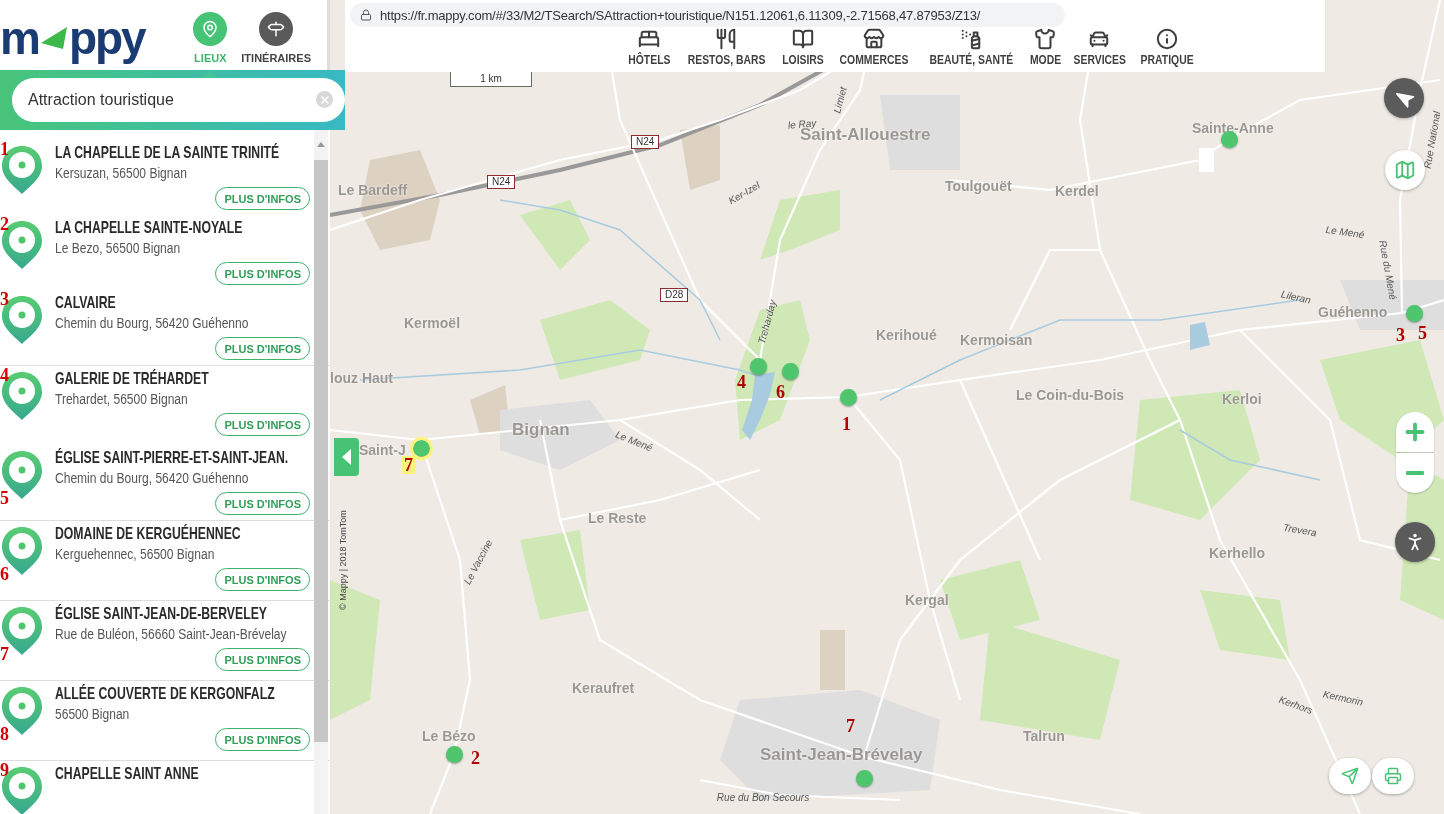  Describe the element at coordinates (1044, 736) in the screenshot. I see `place-label: Talrun` at that location.